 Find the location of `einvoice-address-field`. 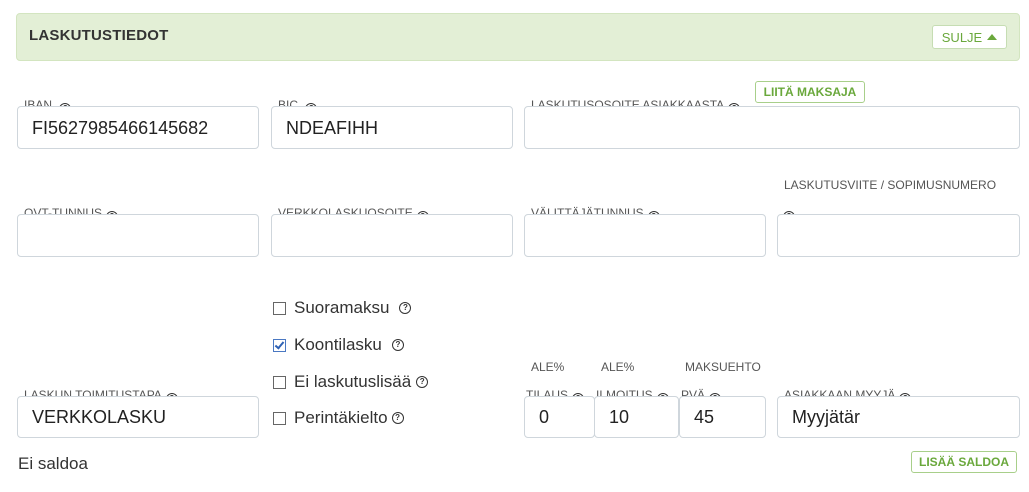

einvoice-address-field is located at coordinates (392, 235).